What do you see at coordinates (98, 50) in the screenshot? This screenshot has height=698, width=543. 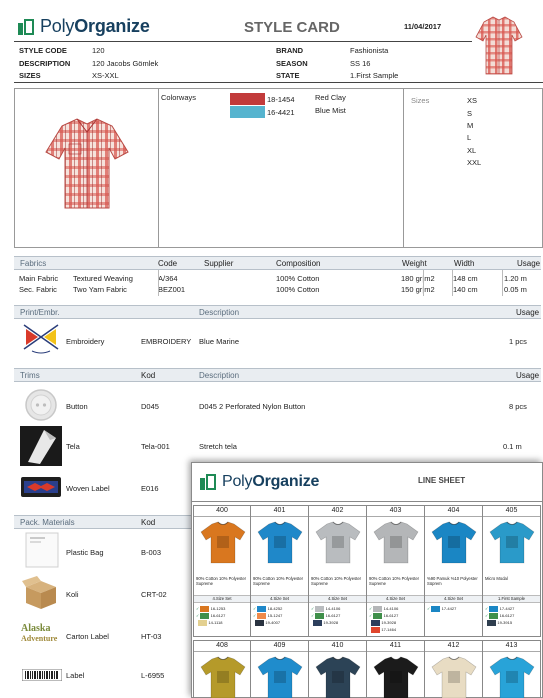 I see `field-value: 120` at bounding box center [98, 50].